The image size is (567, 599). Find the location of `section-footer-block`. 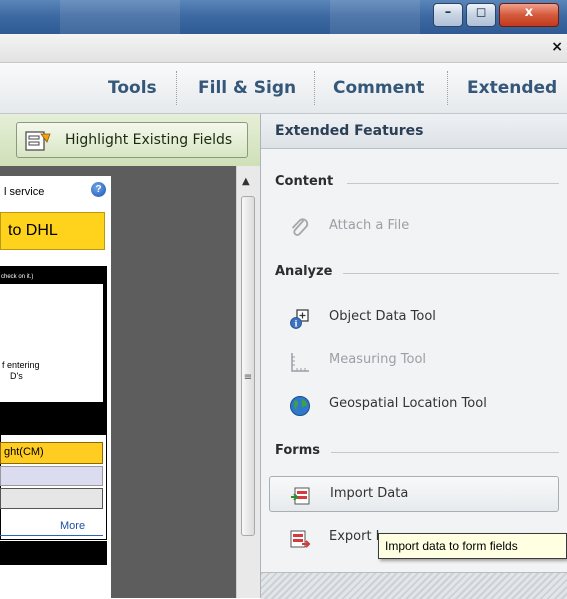

section-footer-block is located at coordinates (53, 553).